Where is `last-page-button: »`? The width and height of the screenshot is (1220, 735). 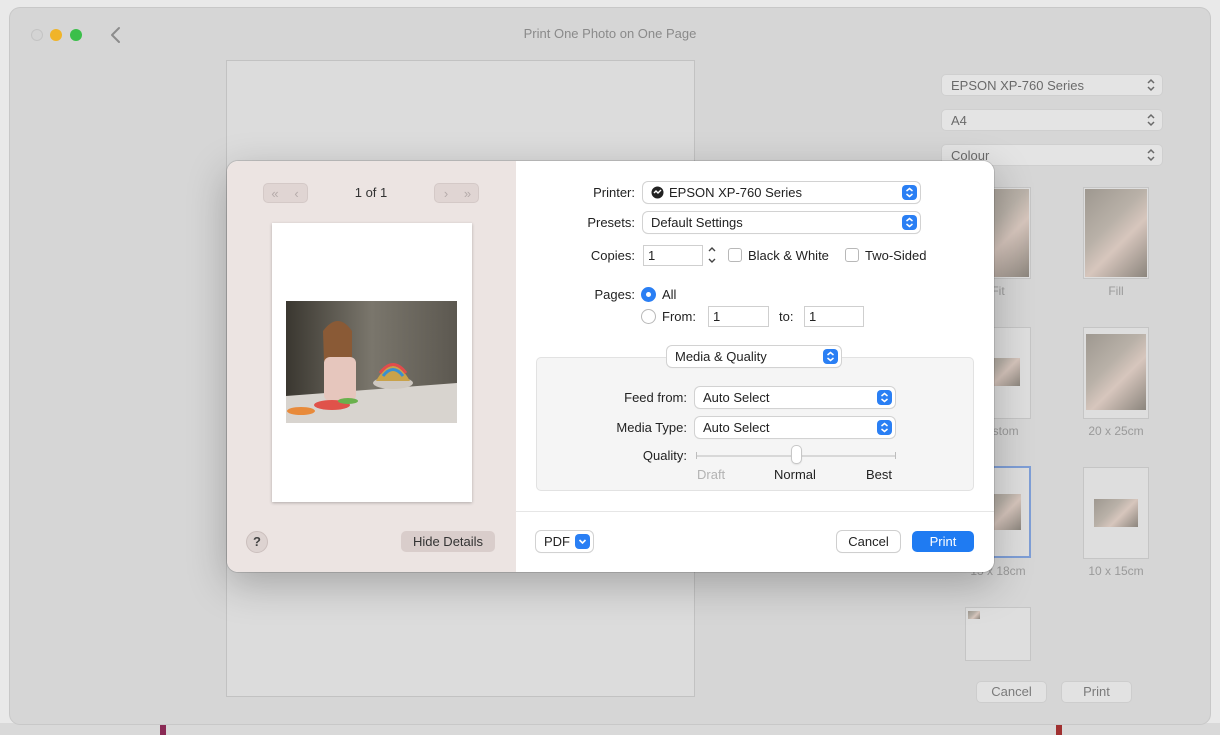 last-page-button: » is located at coordinates (467, 193).